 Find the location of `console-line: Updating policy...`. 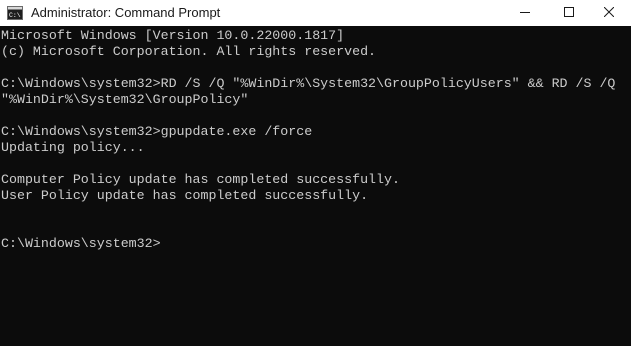

console-line: Updating policy... is located at coordinates (73, 147).